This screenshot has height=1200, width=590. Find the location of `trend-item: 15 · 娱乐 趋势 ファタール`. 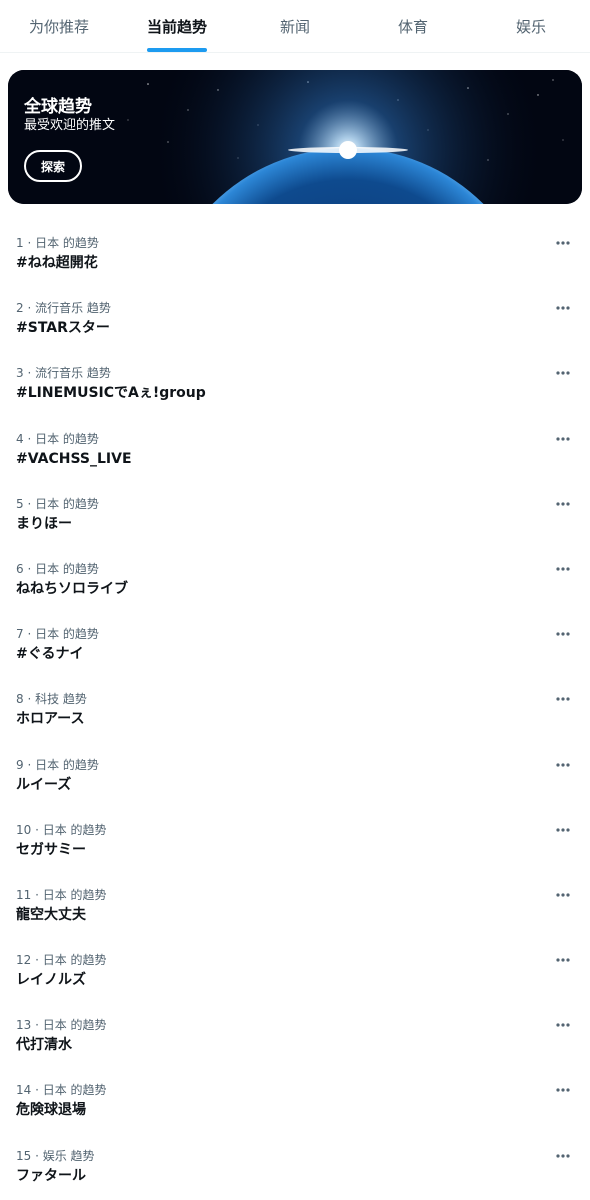

trend-item: 15 · 娱乐 趋势 ファタール is located at coordinates (295, 1167).